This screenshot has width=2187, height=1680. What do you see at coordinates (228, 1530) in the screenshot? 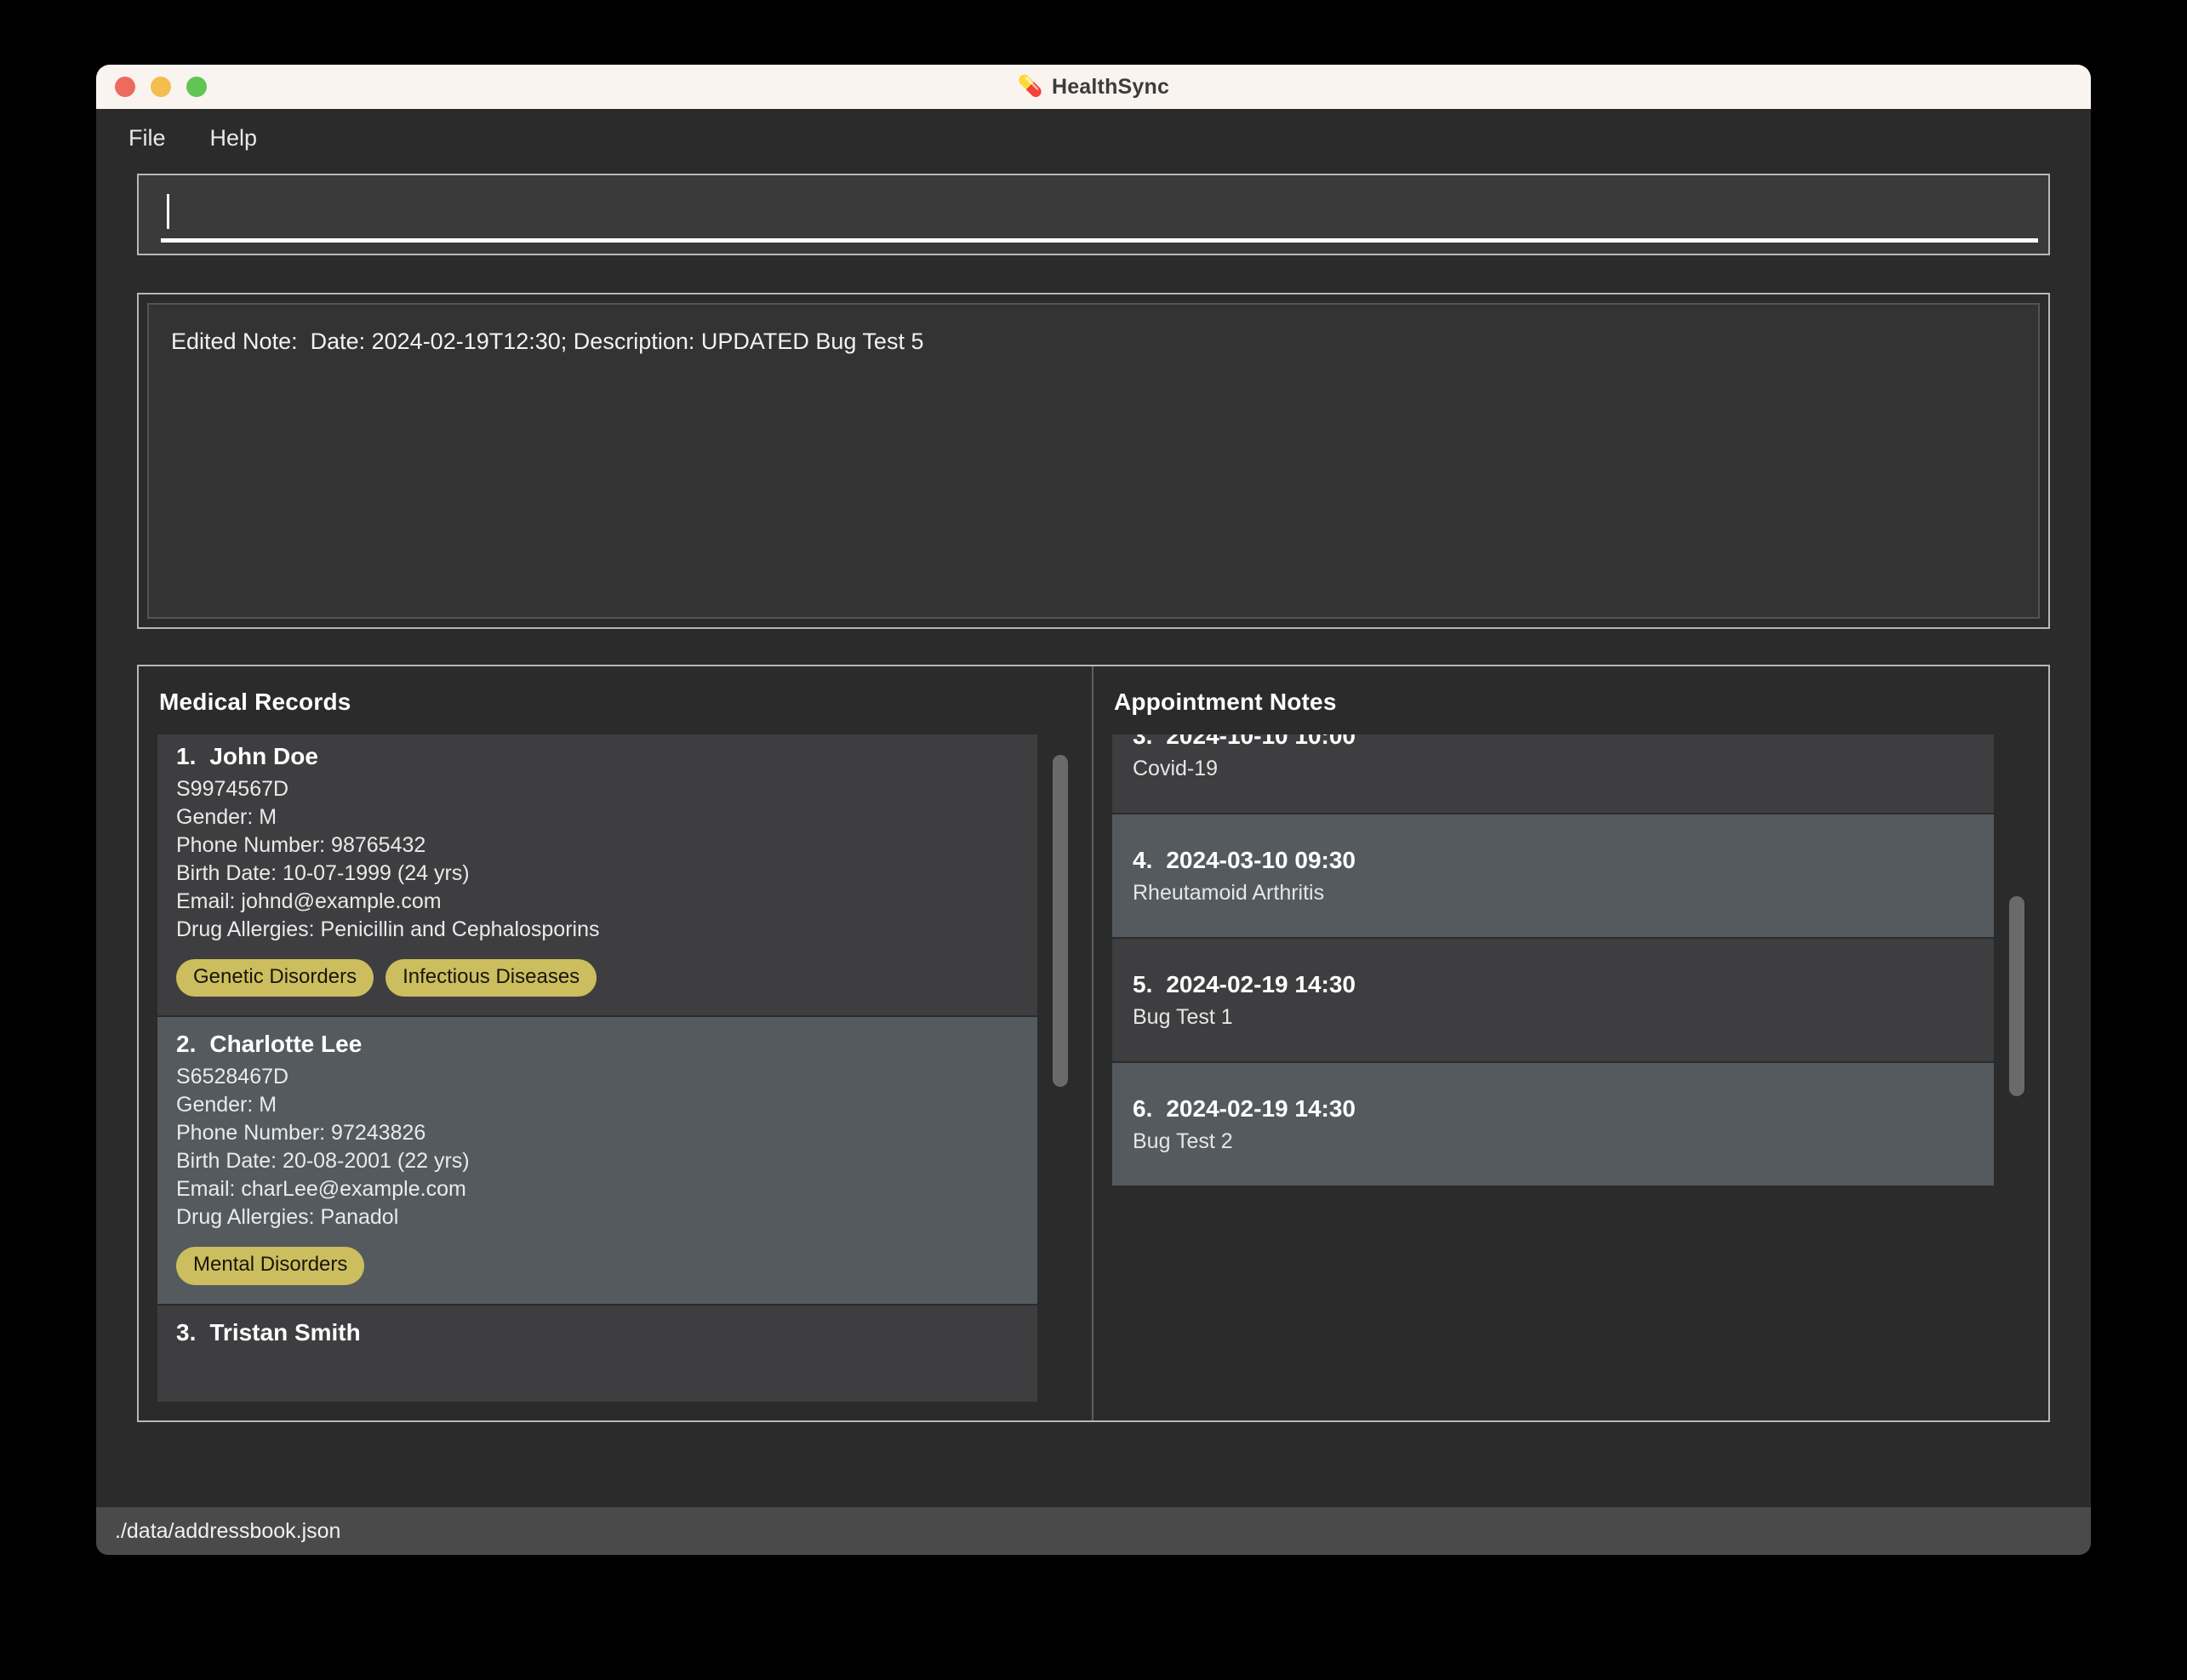
I see `status-bar-file-path: ./data/addressbook.json` at bounding box center [228, 1530].